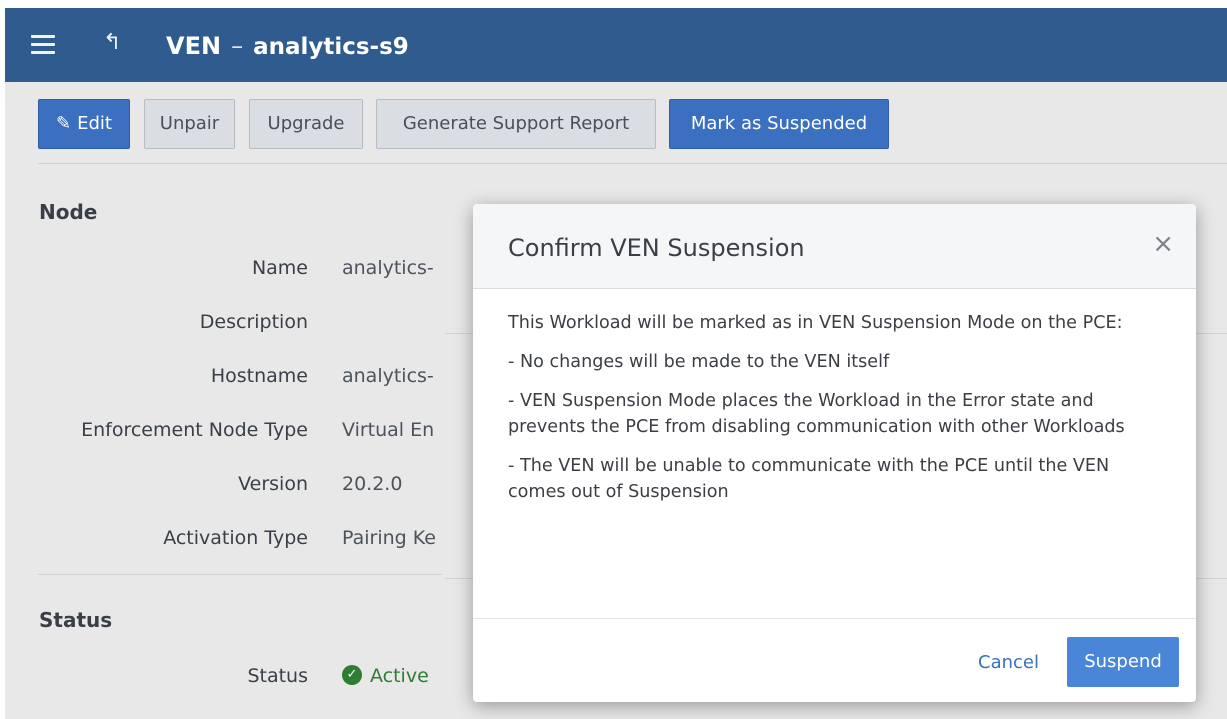 The width and height of the screenshot is (1227, 719). What do you see at coordinates (372, 484) in the screenshot?
I see `version-value: 20.2.0` at bounding box center [372, 484].